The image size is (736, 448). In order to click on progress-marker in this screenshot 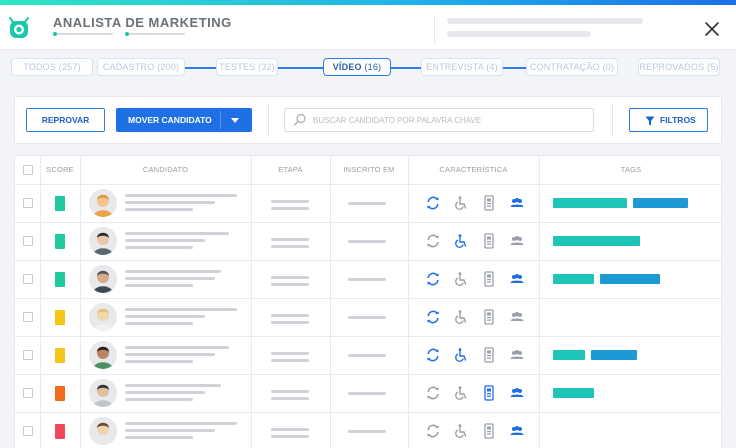, I will do `click(55, 34)`.